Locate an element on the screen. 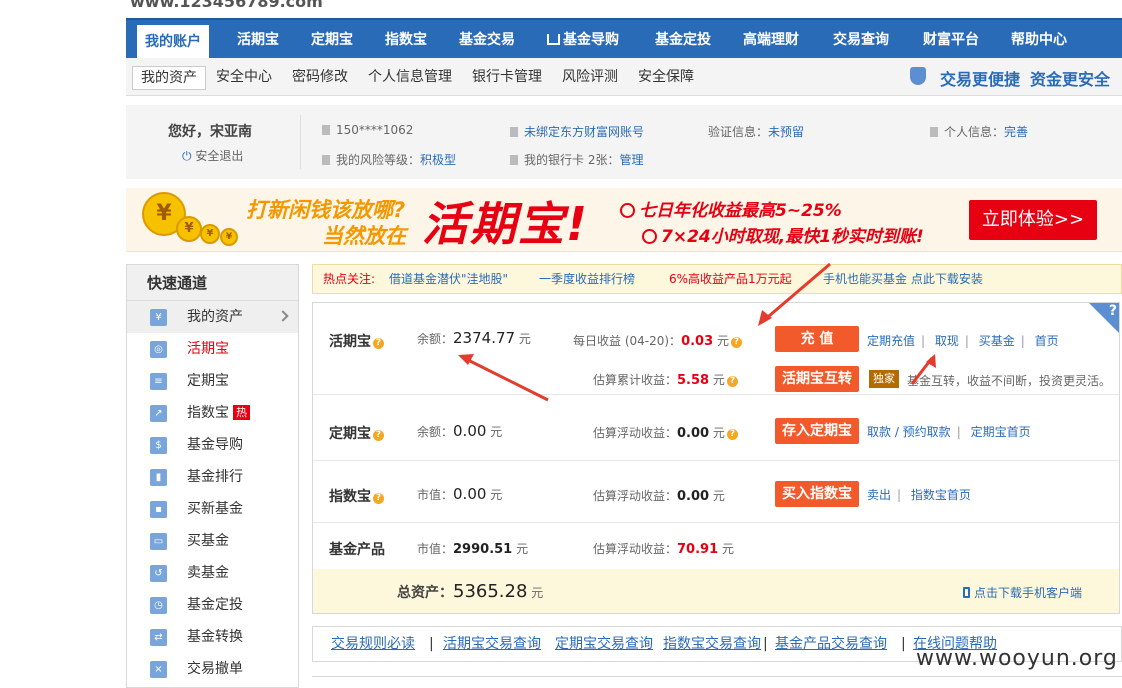 The width and height of the screenshot is (1122, 688). buy-zsb-button: 买入指数宝 is located at coordinates (817, 494).